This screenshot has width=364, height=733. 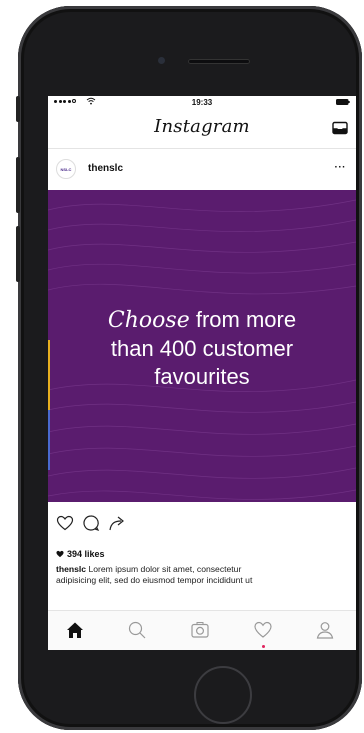 I want to click on heart-icon, so click(x=65, y=523).